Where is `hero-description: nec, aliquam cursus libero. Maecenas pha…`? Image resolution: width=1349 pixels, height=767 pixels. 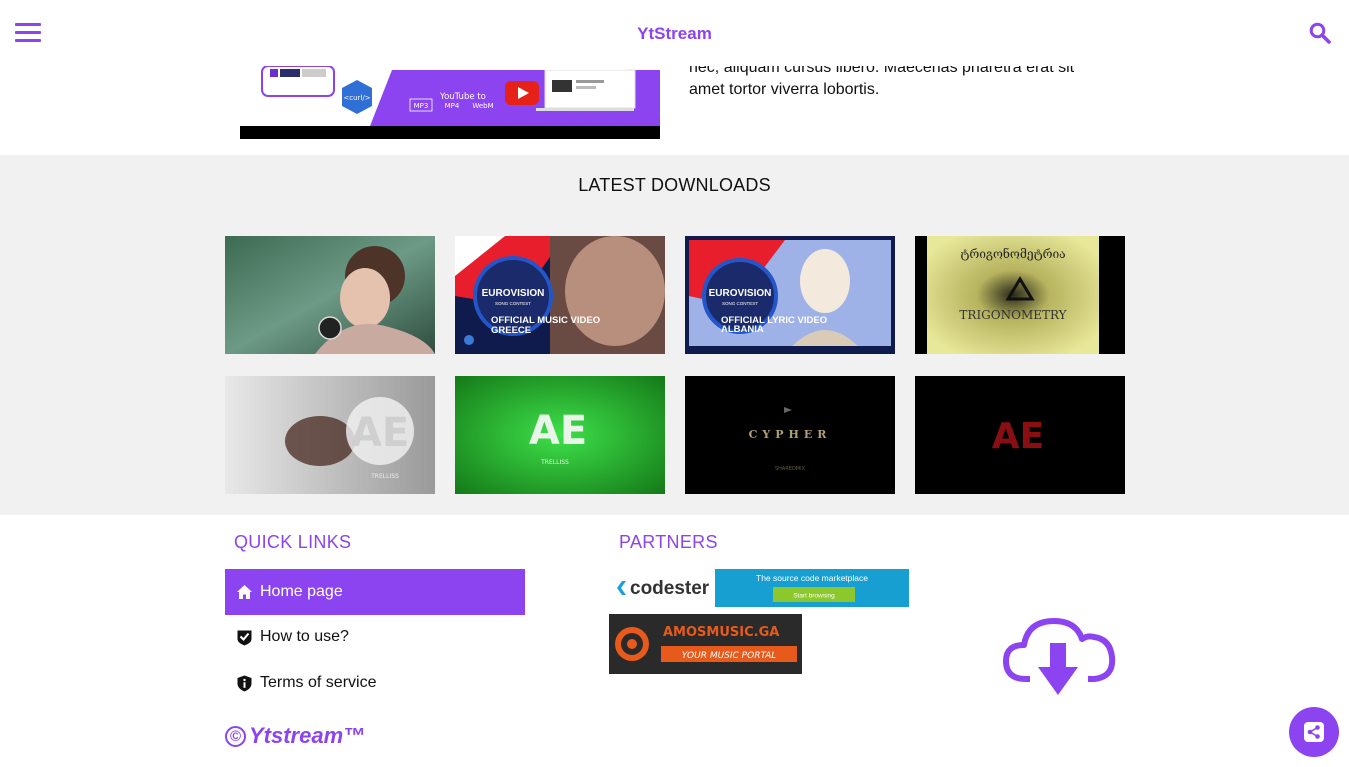 hero-description: nec, aliquam cursus libero. Maecenas pha… is located at coordinates (899, 82).